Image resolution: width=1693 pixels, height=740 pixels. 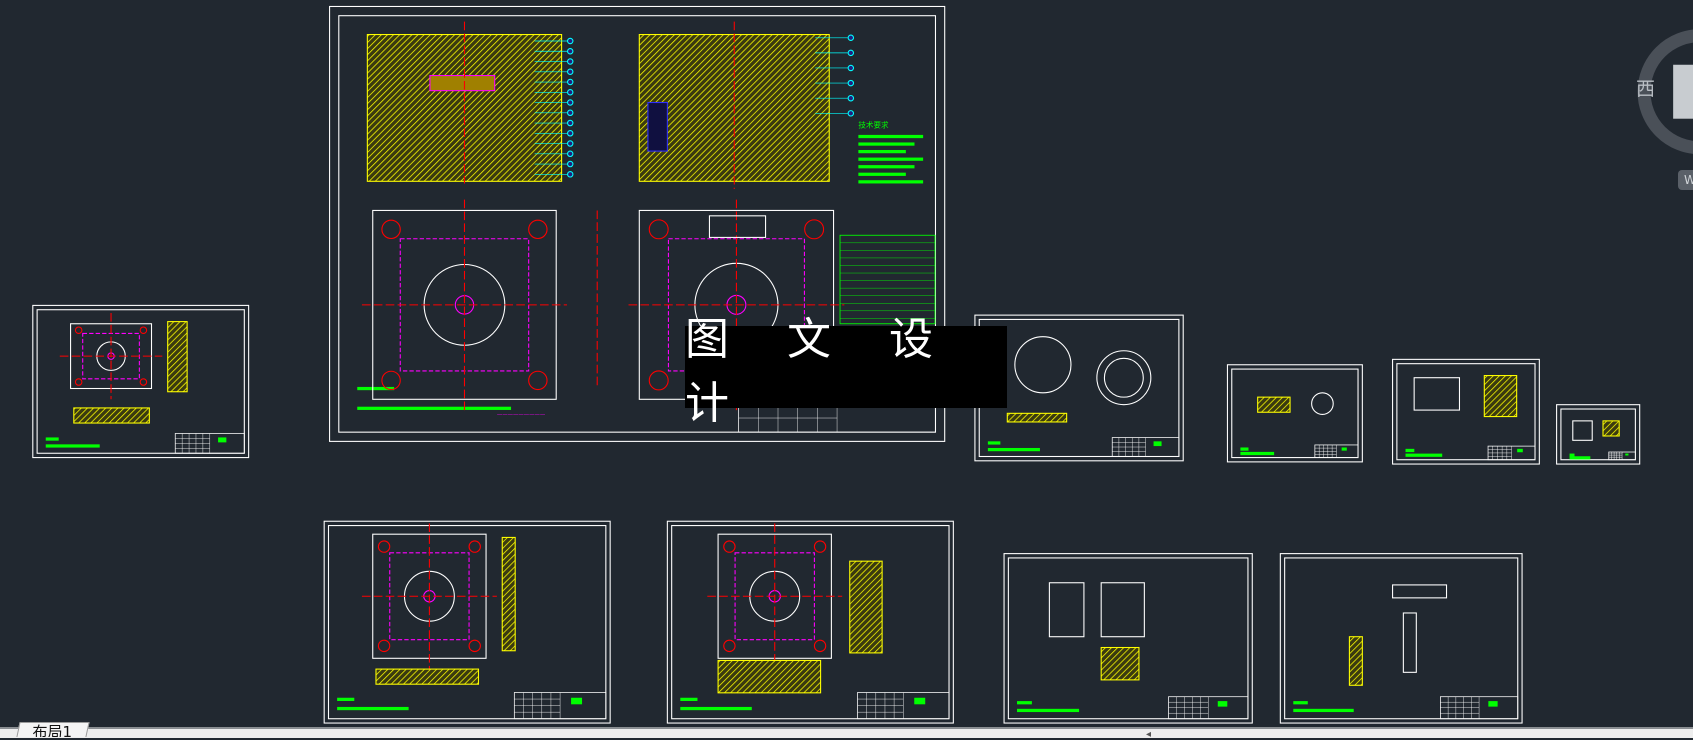 I want to click on tab-scroll-handle: ◂, so click(x=1152, y=734).